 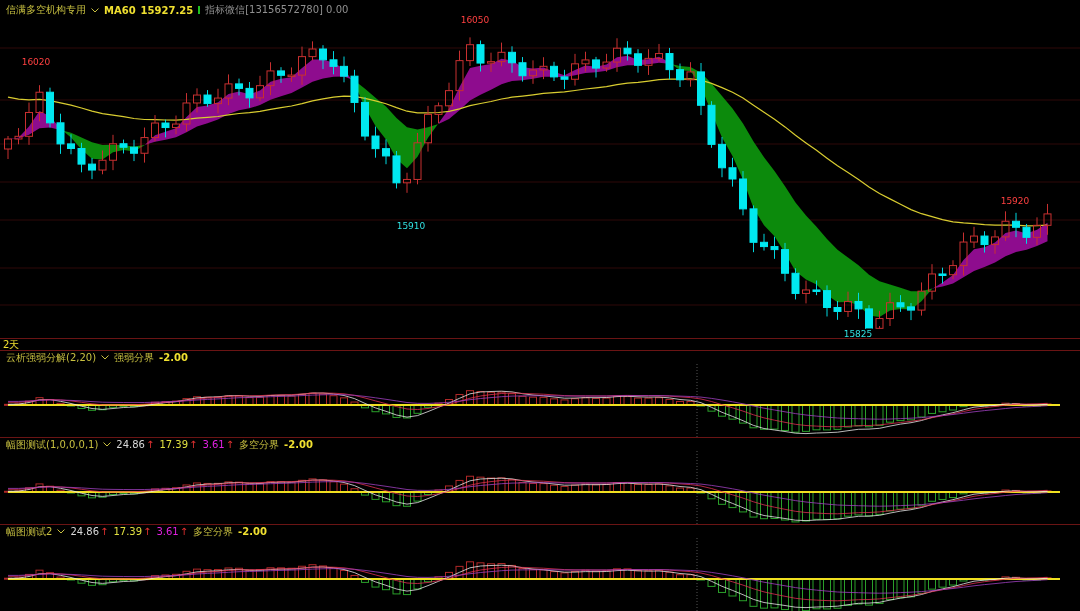 What do you see at coordinates (167, 10) in the screenshot?
I see `indicator-value: 15927.25` at bounding box center [167, 10].